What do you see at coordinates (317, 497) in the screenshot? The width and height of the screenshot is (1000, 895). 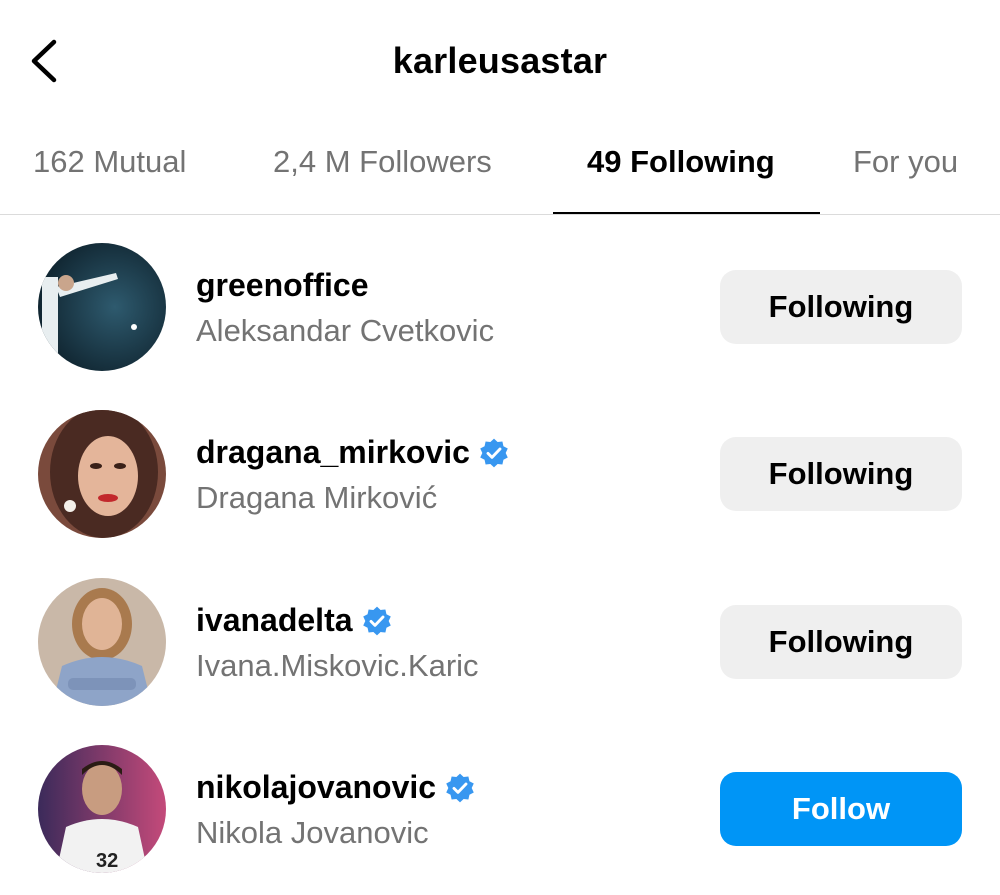 I see `full-name: Dragana Mirković` at bounding box center [317, 497].